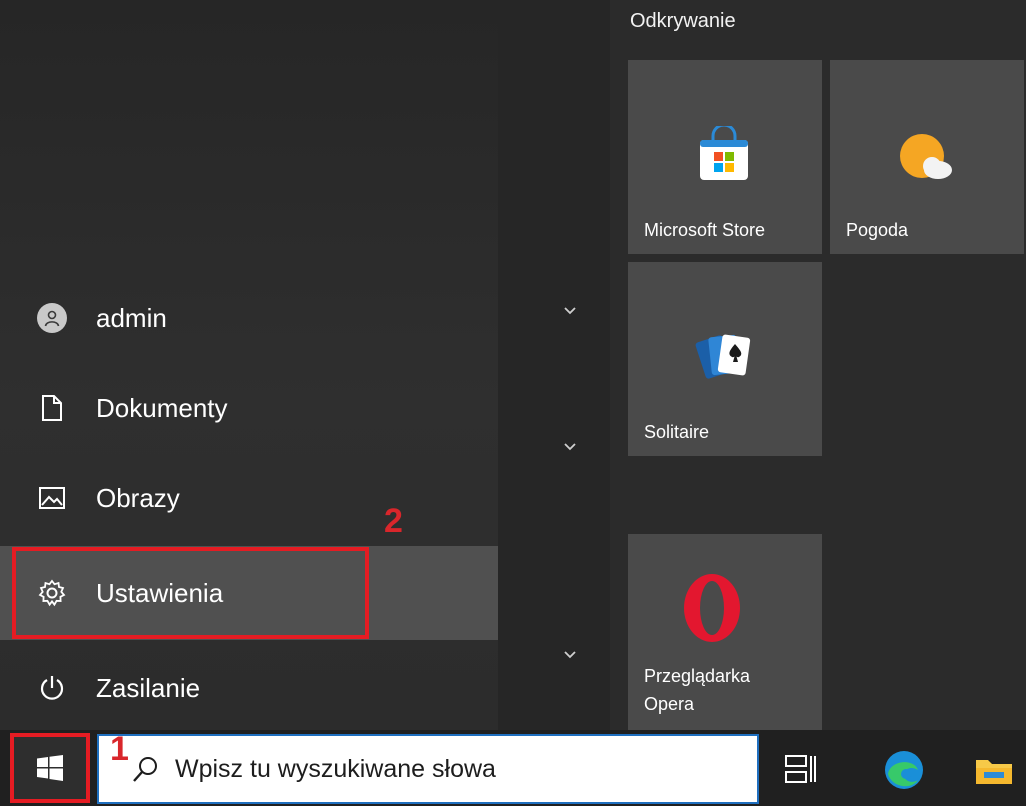  I want to click on start-highlight-box, so click(50, 768).